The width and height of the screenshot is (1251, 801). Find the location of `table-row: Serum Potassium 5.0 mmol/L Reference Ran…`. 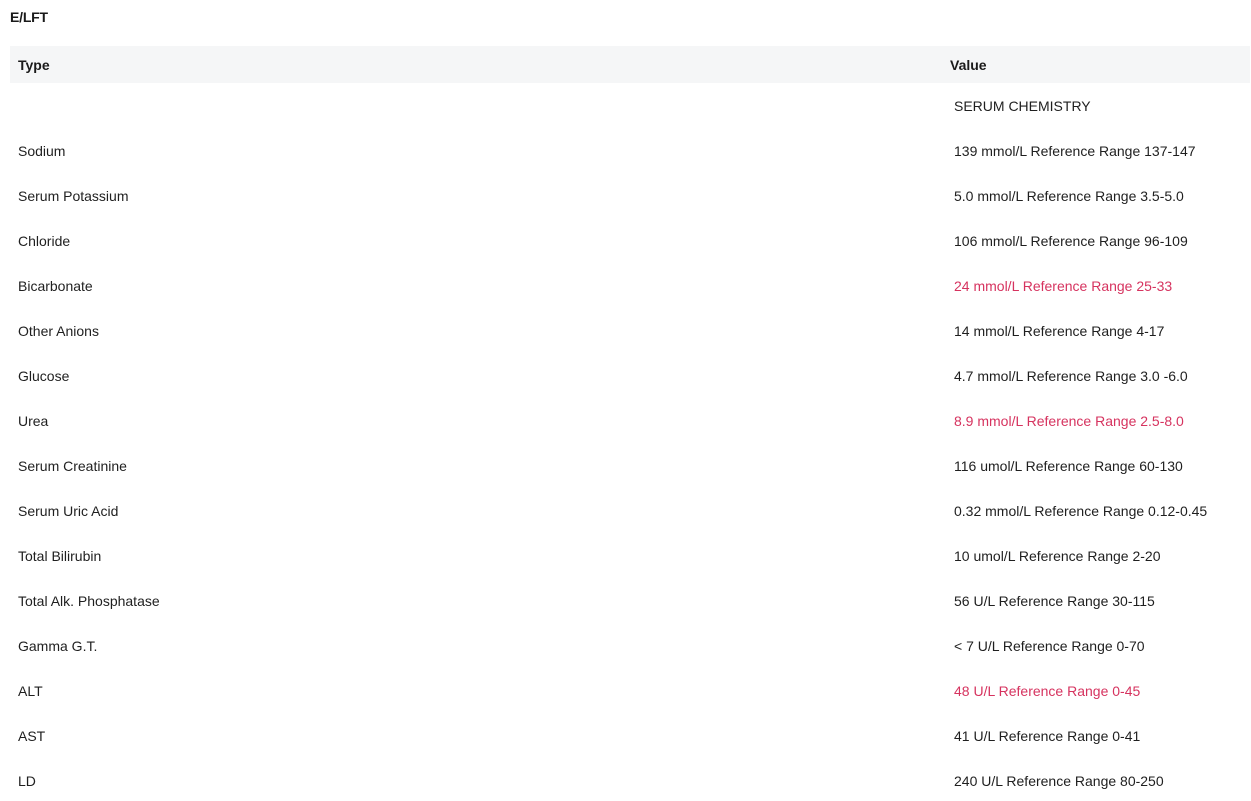

table-row: Serum Potassium 5.0 mmol/L Reference Ran… is located at coordinates (630, 195).